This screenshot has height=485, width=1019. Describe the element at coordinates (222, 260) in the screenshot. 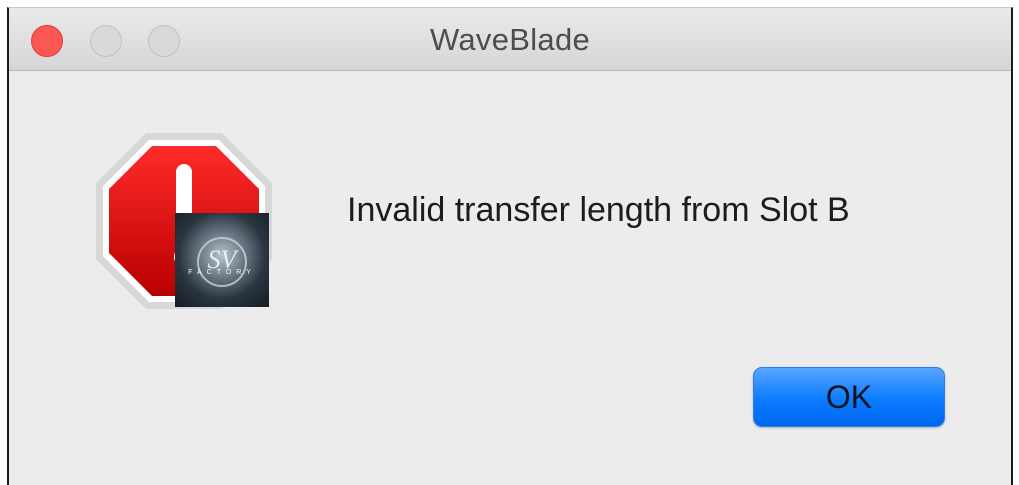

I see `sv-factory-logo: SV FACTORY` at that location.